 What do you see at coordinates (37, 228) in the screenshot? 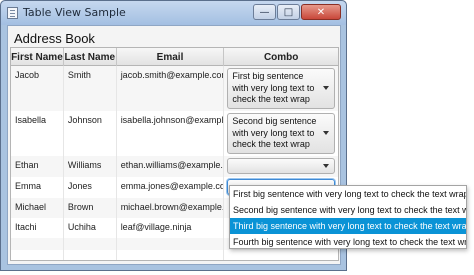
I see `cell-first-name: Itachi` at bounding box center [37, 228].